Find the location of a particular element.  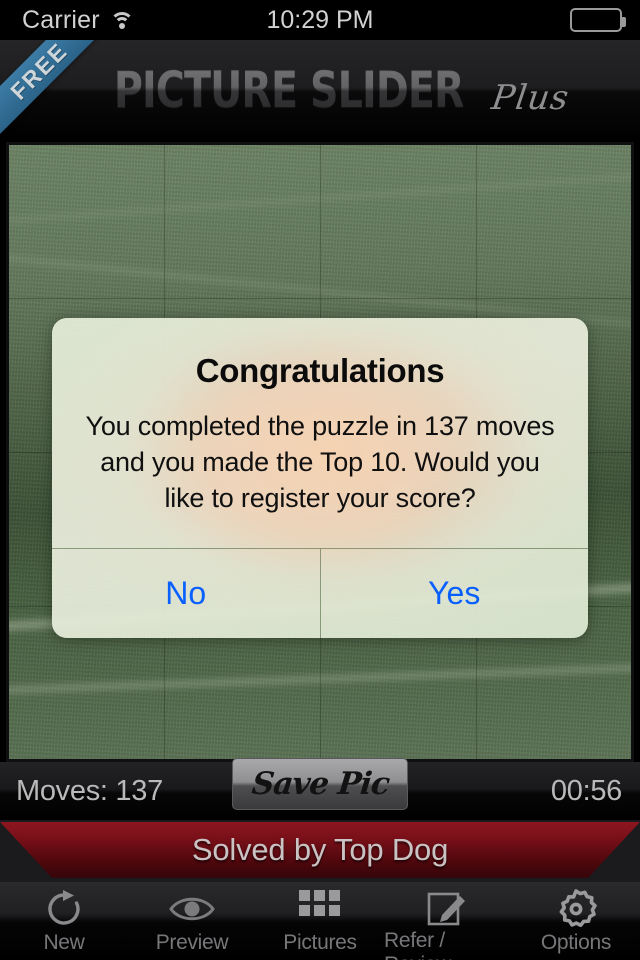

solved-banner-zone: Solved by Top Dog is located at coordinates (320, 851).